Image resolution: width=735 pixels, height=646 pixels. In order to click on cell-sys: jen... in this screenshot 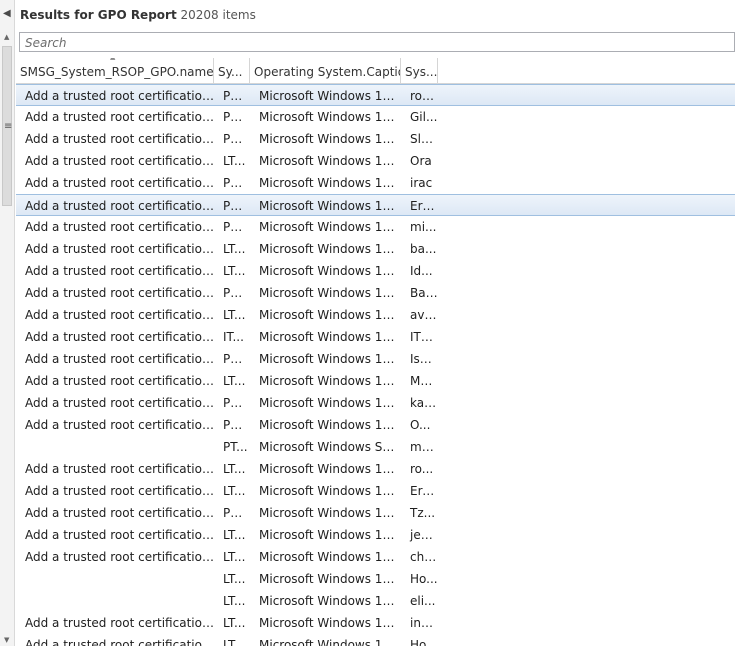, I will do `click(424, 535)`.